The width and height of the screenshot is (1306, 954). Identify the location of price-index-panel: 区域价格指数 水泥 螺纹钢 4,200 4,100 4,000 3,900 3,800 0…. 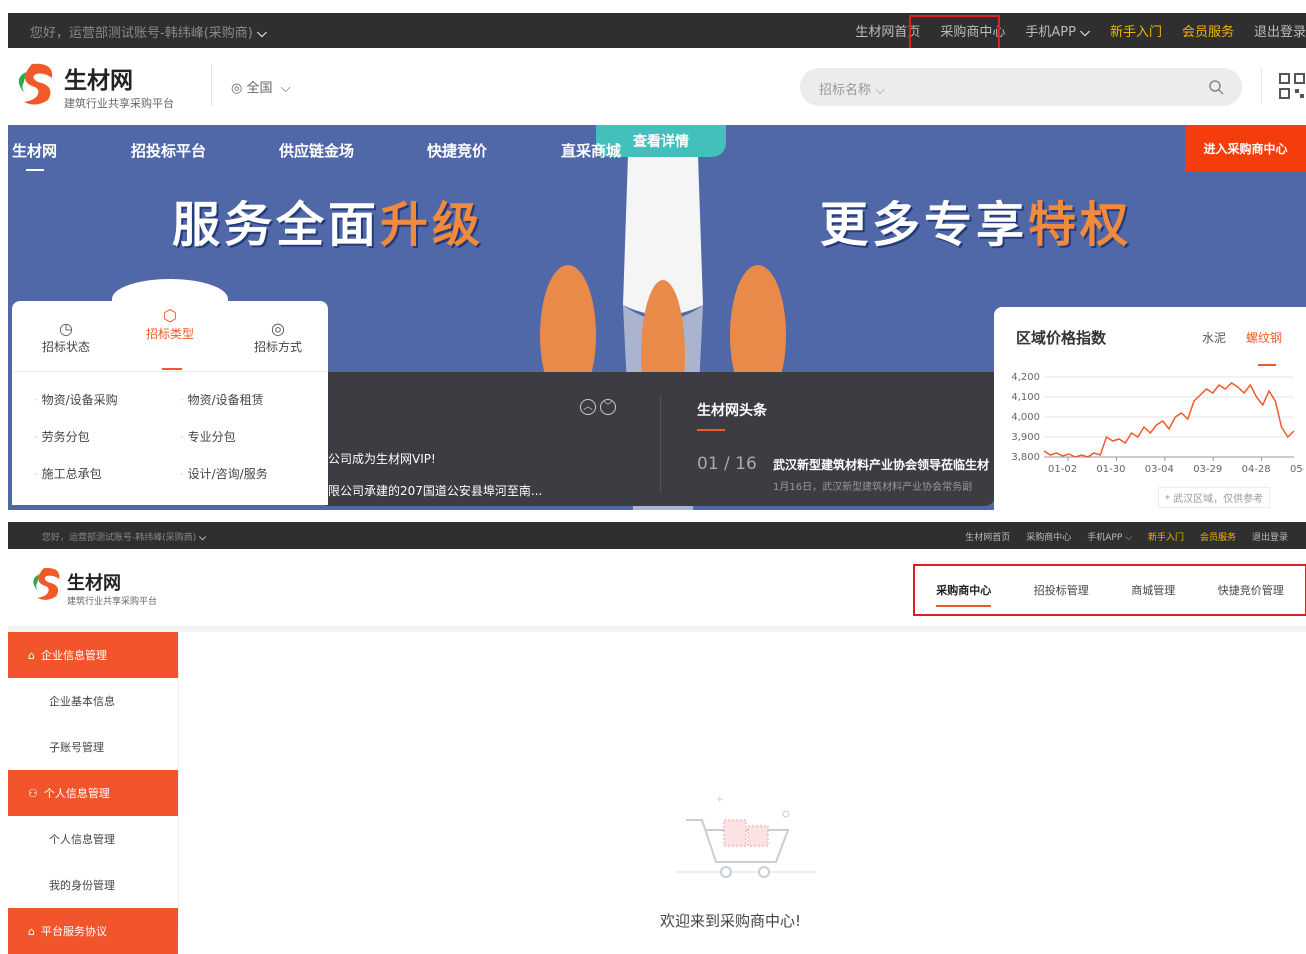
(1150, 408).